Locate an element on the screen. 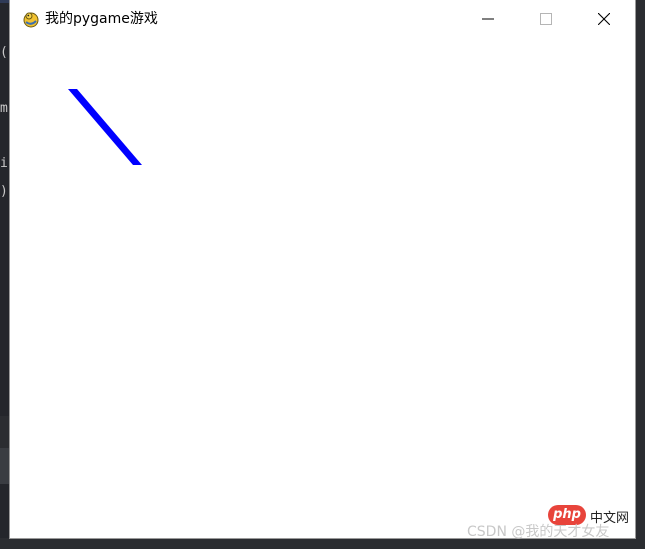  title-bar: 我的pygame游戏 is located at coordinates (322, 19).